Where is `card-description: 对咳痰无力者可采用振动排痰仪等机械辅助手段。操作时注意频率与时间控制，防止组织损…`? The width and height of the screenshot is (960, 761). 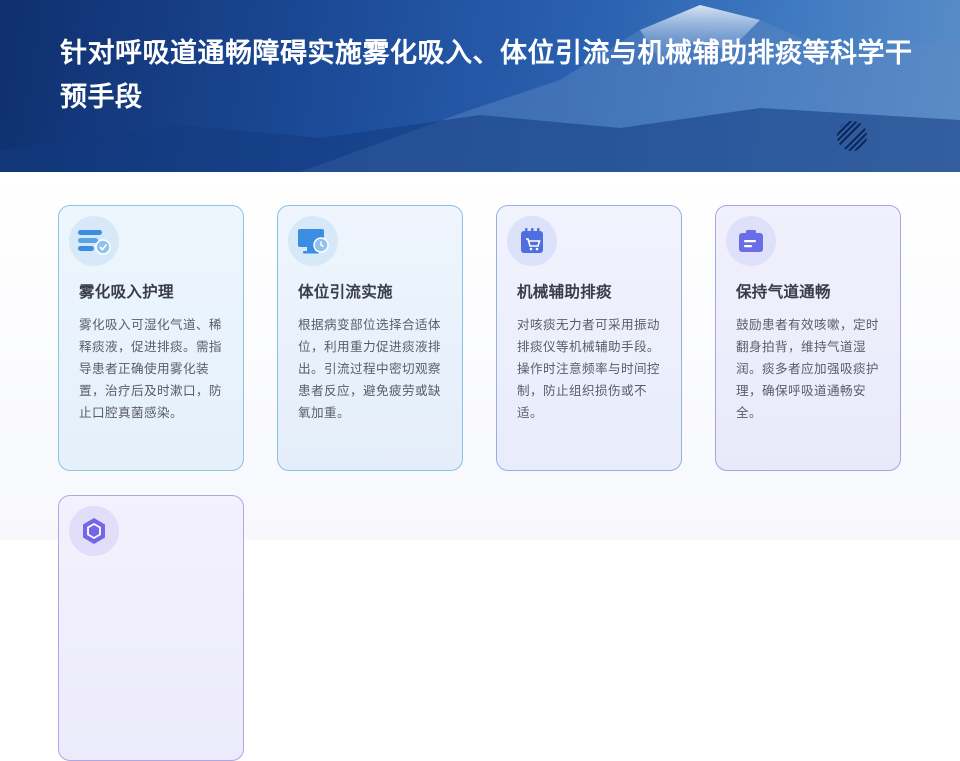
card-description: 对咳痰无力者可采用振动排痰仪等机械辅助手段。操作时注意频率与时间控制，防止组织损… is located at coordinates (588, 368).